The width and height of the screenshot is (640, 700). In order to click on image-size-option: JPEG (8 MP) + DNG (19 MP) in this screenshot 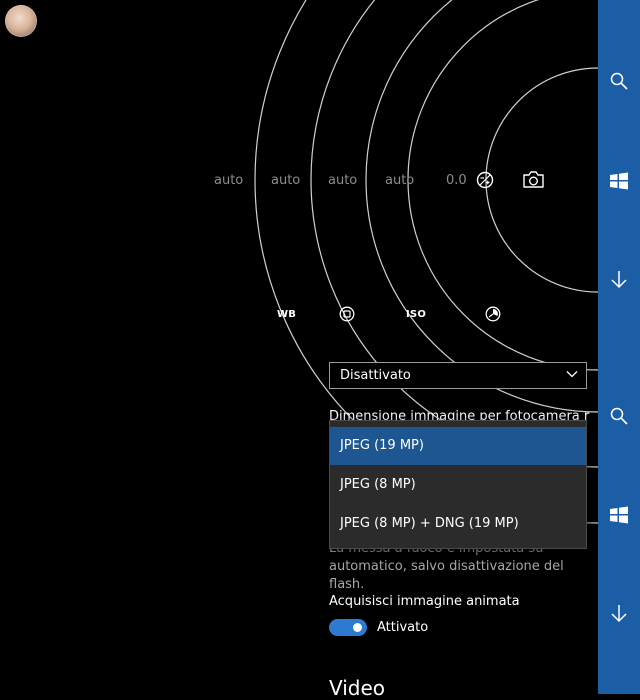, I will do `click(458, 524)`.